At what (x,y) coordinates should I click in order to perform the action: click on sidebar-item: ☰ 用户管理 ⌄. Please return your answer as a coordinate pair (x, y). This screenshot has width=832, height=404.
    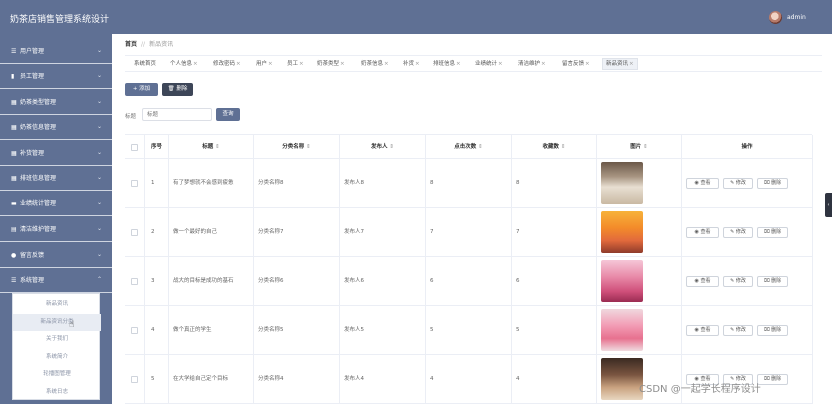
    Looking at the image, I should click on (56, 51).